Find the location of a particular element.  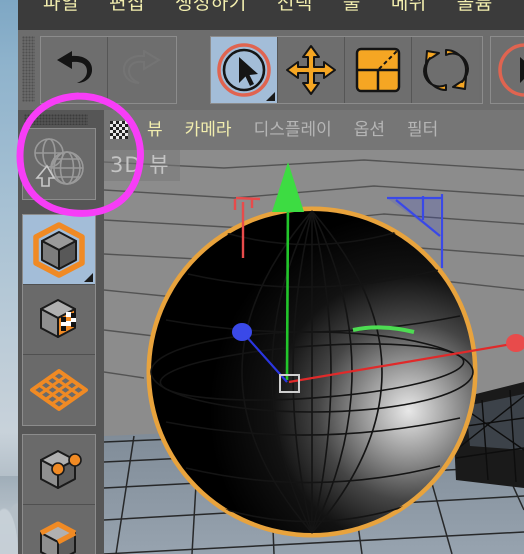

rotate-tool-icon is located at coordinates (445, 70).